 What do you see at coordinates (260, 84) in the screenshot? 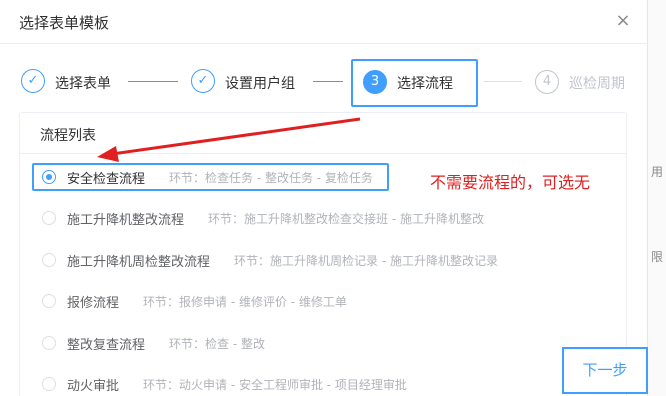
I see `step-2-label: 设置用户组` at bounding box center [260, 84].